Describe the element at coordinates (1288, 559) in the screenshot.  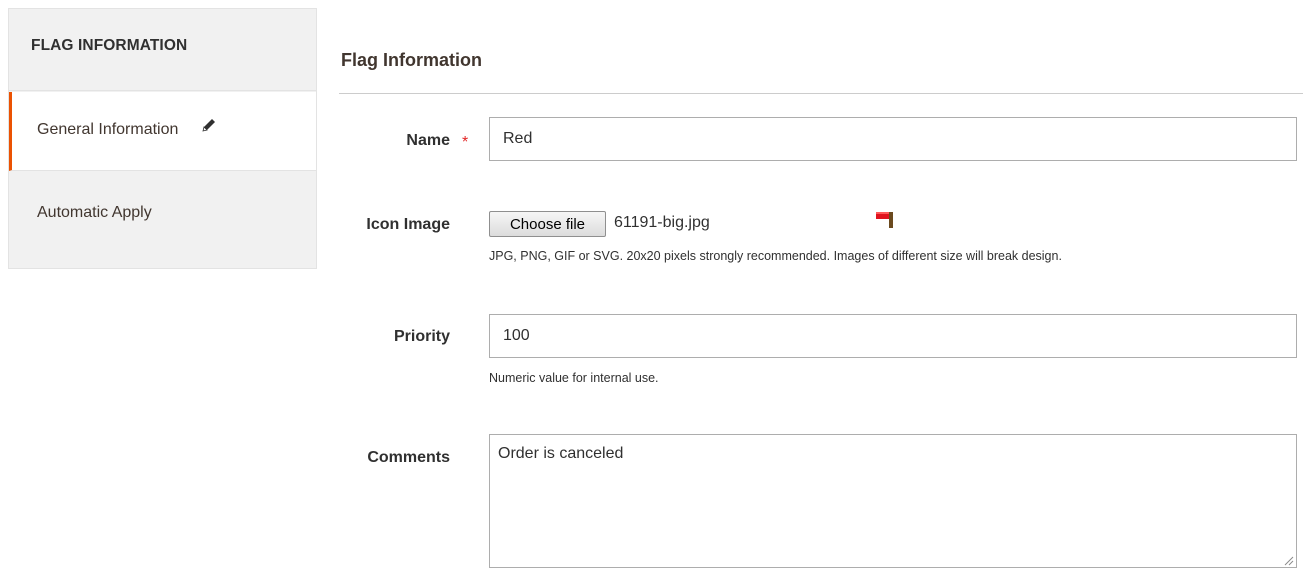
I see `resize-grip-icon` at that location.